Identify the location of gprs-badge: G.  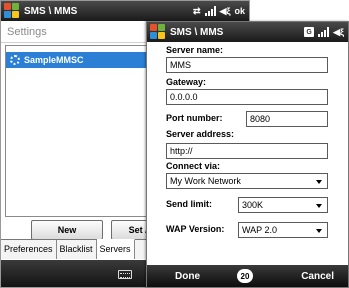
(309, 32).